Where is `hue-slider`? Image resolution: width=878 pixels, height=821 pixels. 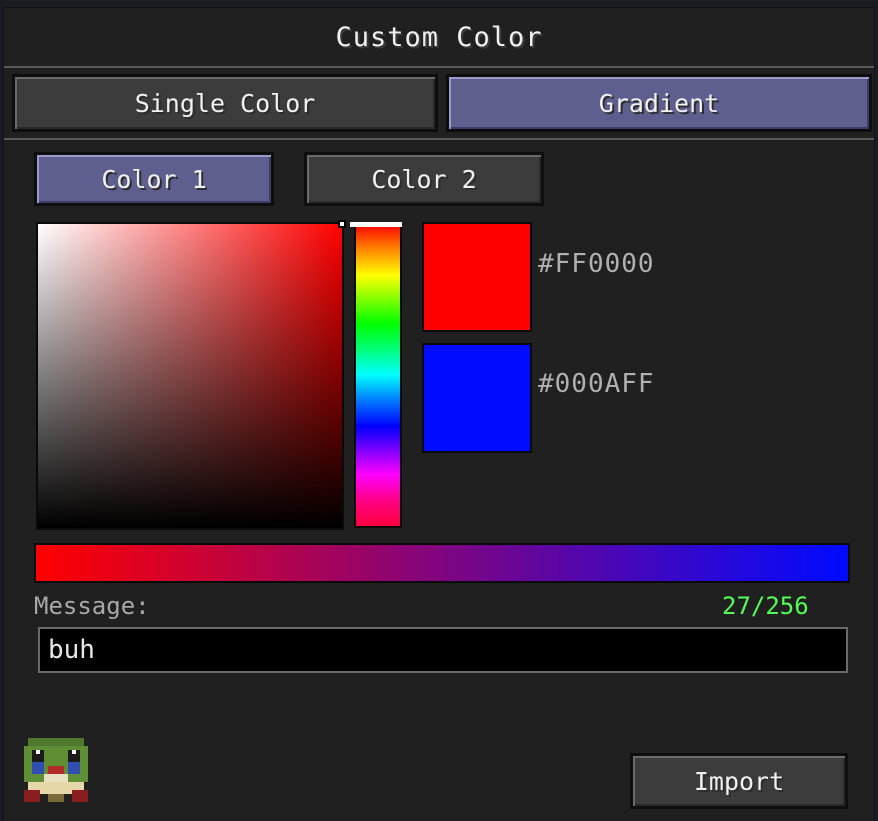
hue-slider is located at coordinates (378, 375).